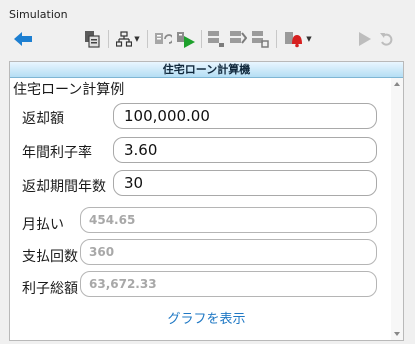 The image size is (415, 344). What do you see at coordinates (38, 14) in the screenshot?
I see `panel-title: Simulation` at bounding box center [38, 14].